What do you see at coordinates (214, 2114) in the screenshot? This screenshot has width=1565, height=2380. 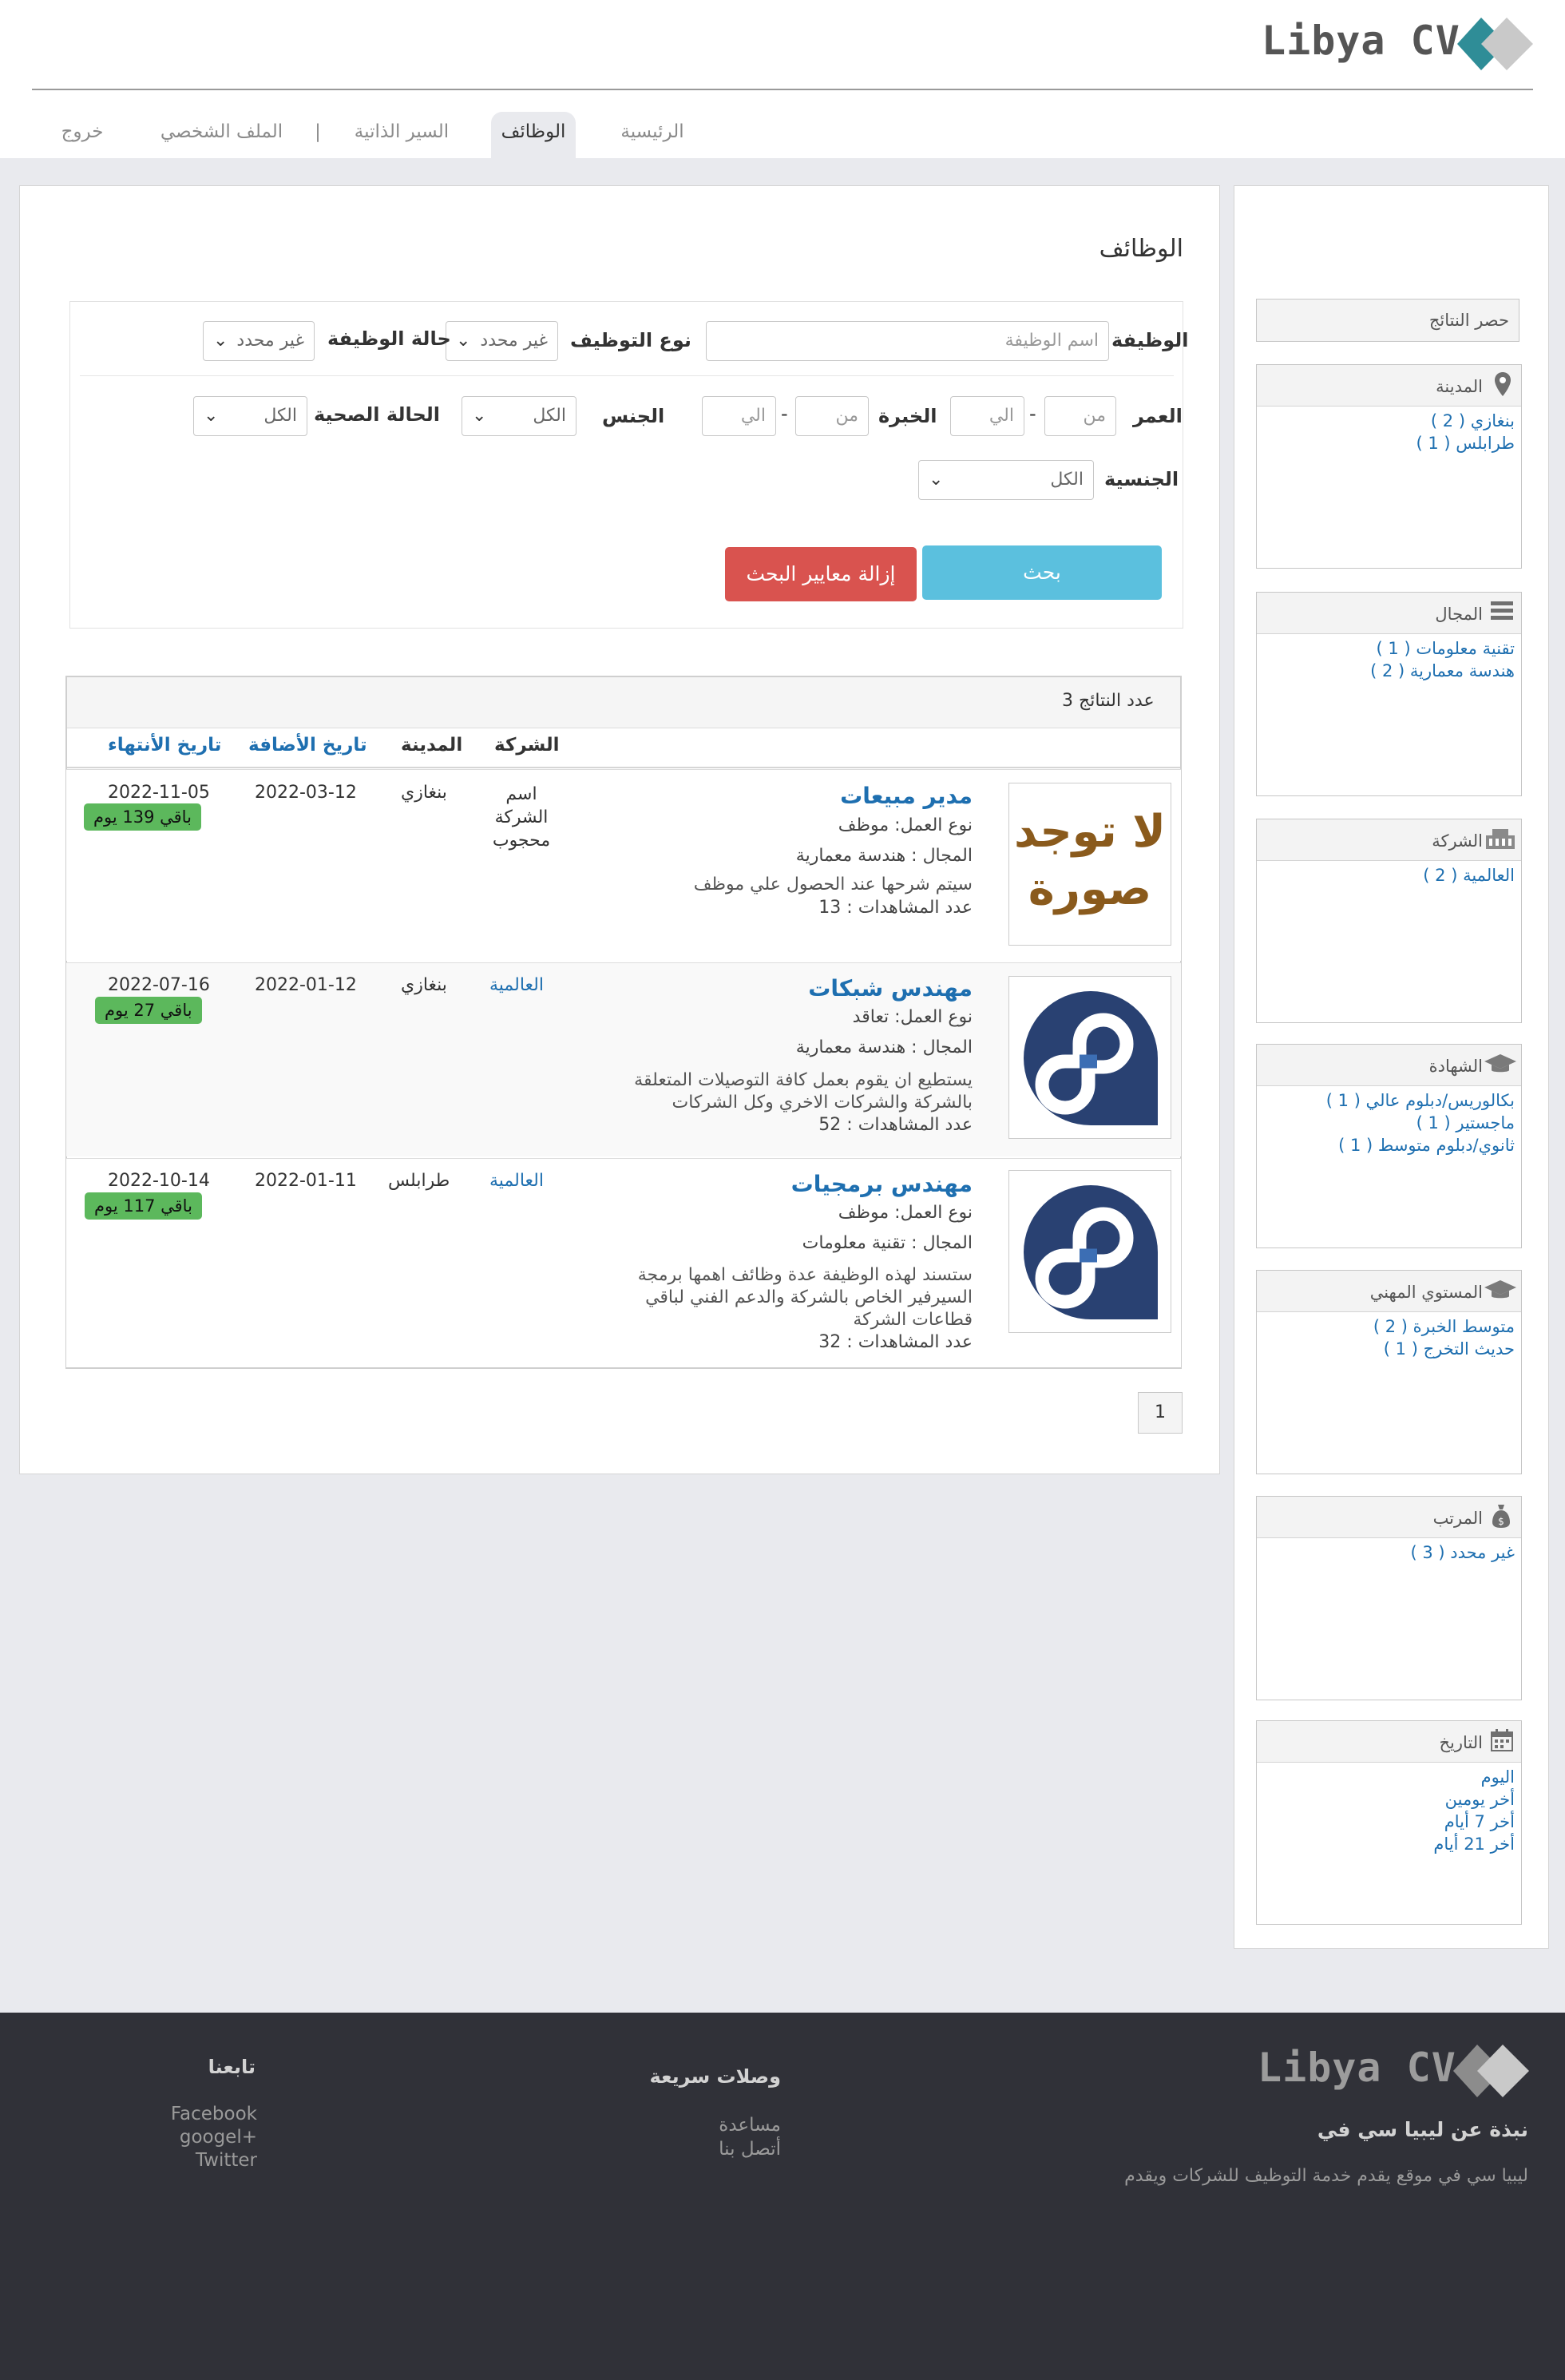 I see `footer-link-facebook: Facebook` at bounding box center [214, 2114].